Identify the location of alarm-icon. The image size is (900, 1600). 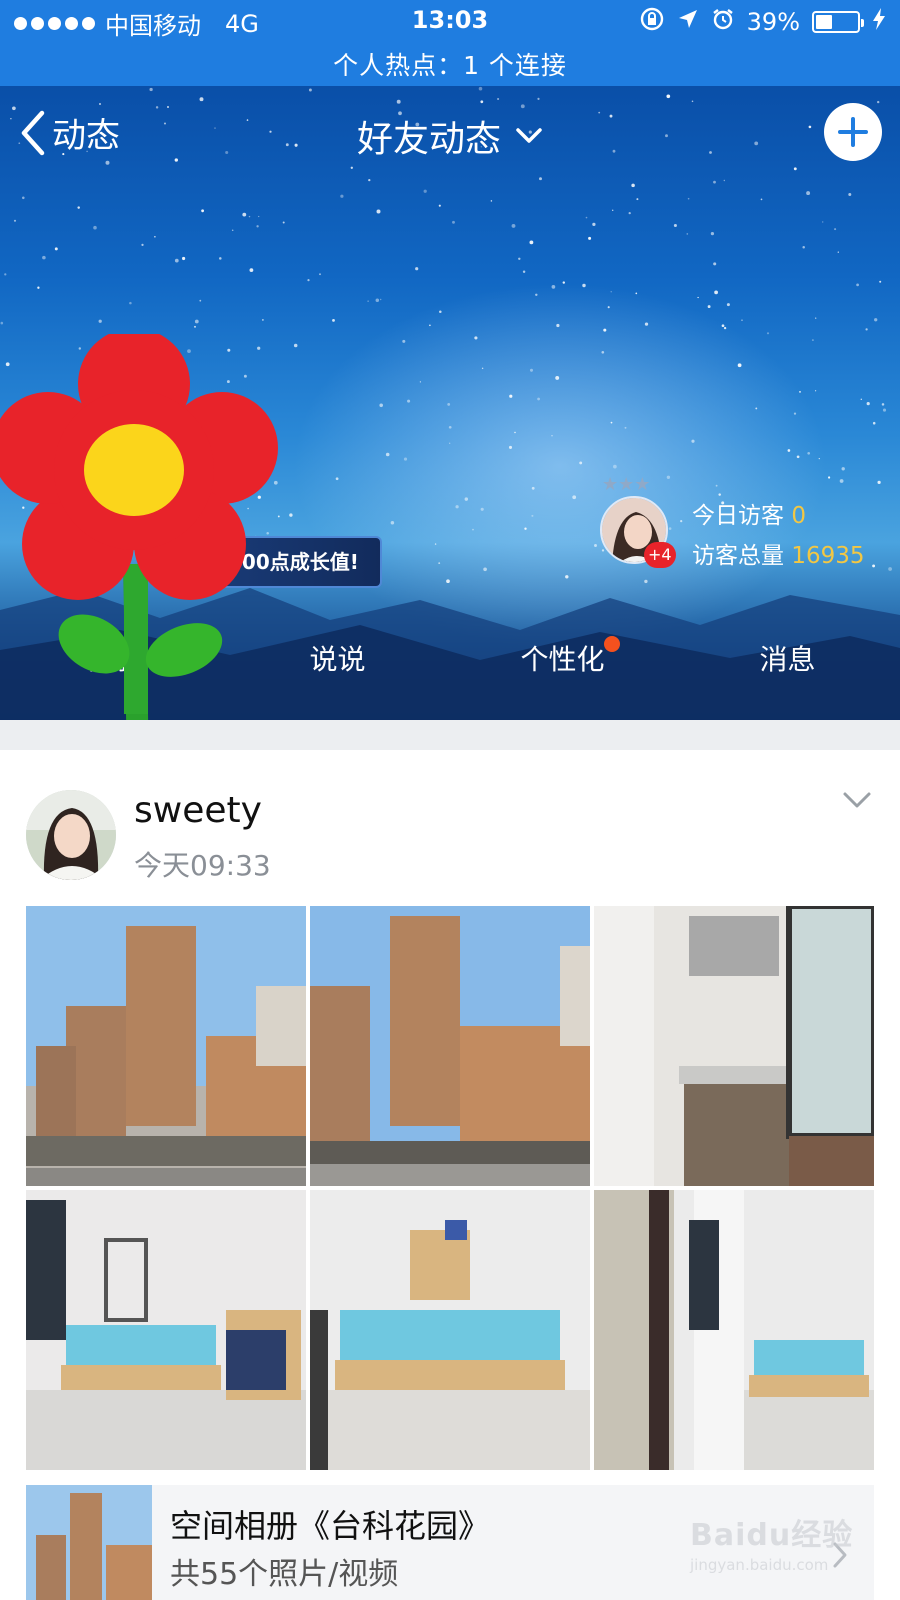
(723, 22).